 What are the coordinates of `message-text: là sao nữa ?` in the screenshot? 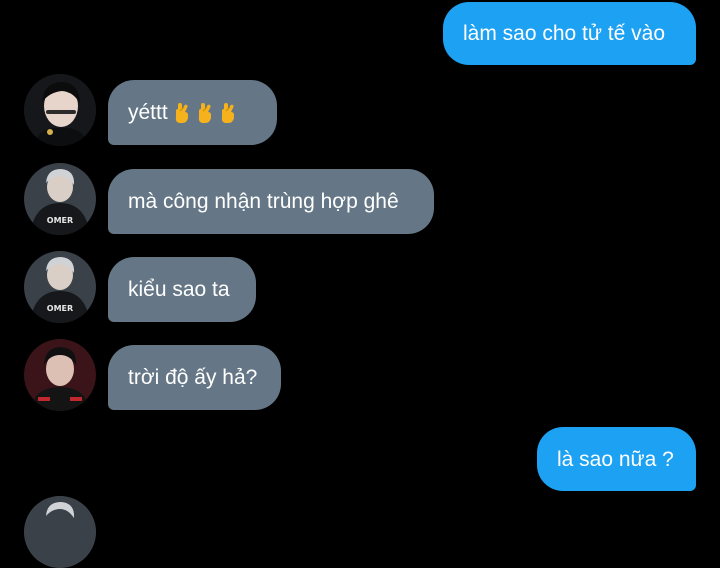 It's located at (615, 459).